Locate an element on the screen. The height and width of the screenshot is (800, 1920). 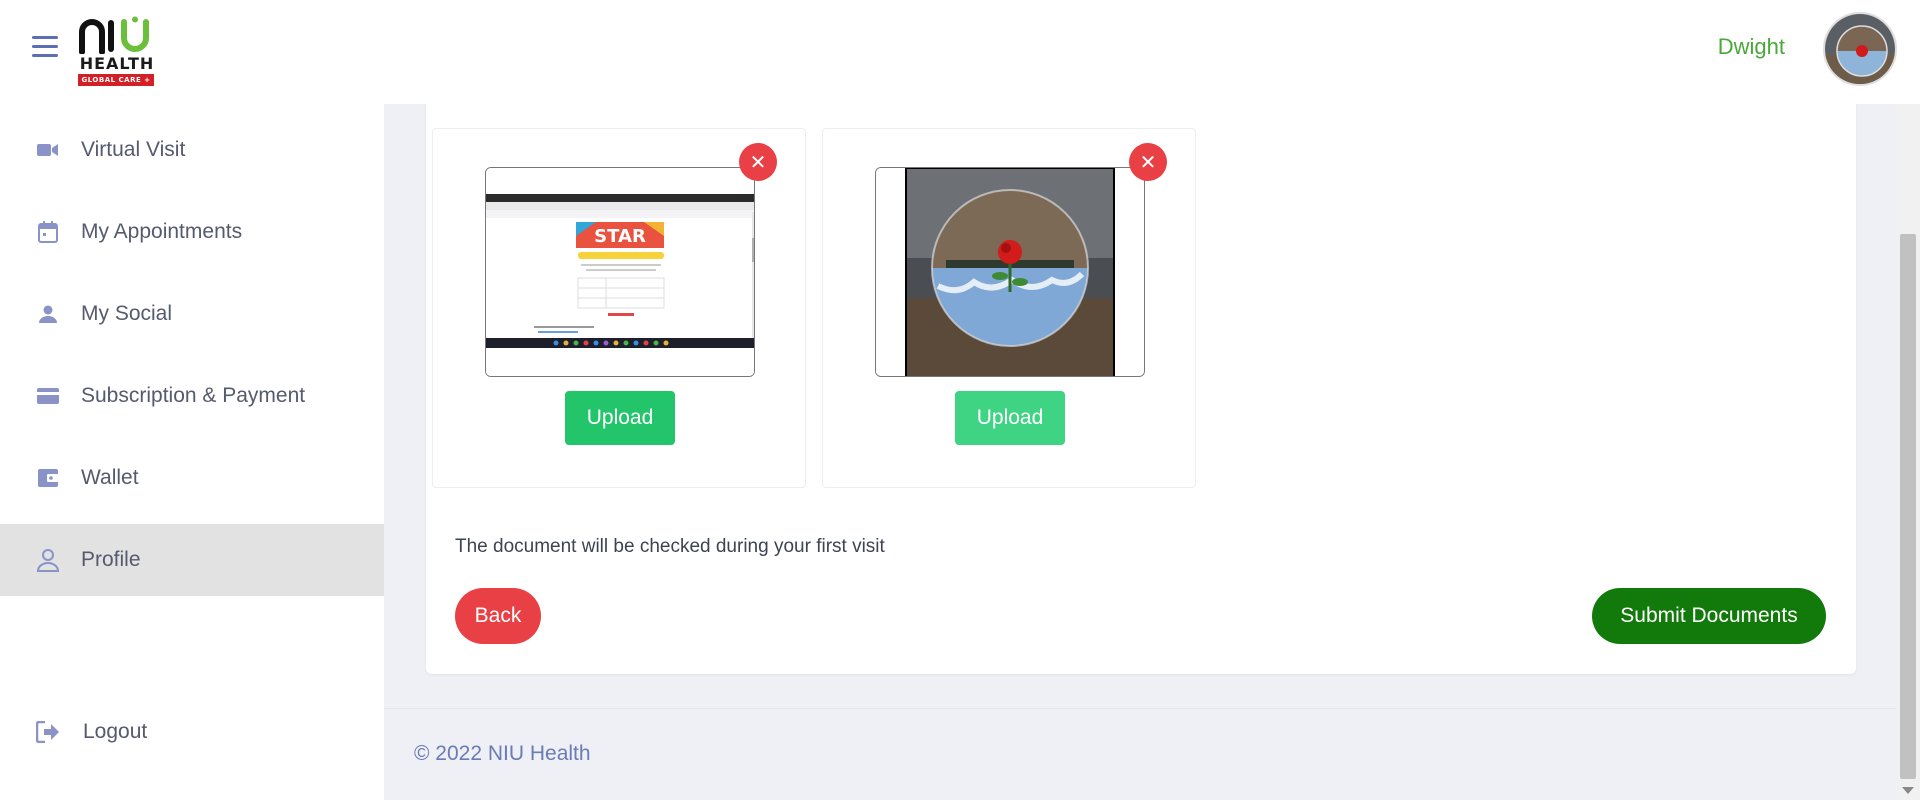
preview-star-text: STAR is located at coordinates (620, 236).